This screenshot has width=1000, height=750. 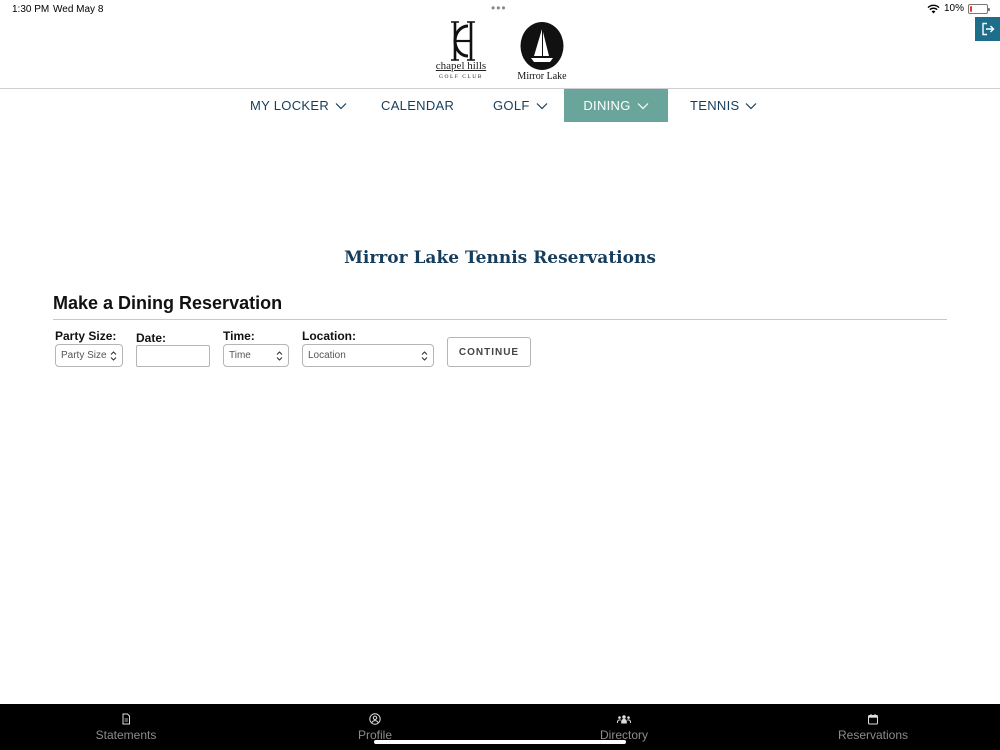 I want to click on section-heading: Make a Dining Reservation, so click(x=168, y=303).